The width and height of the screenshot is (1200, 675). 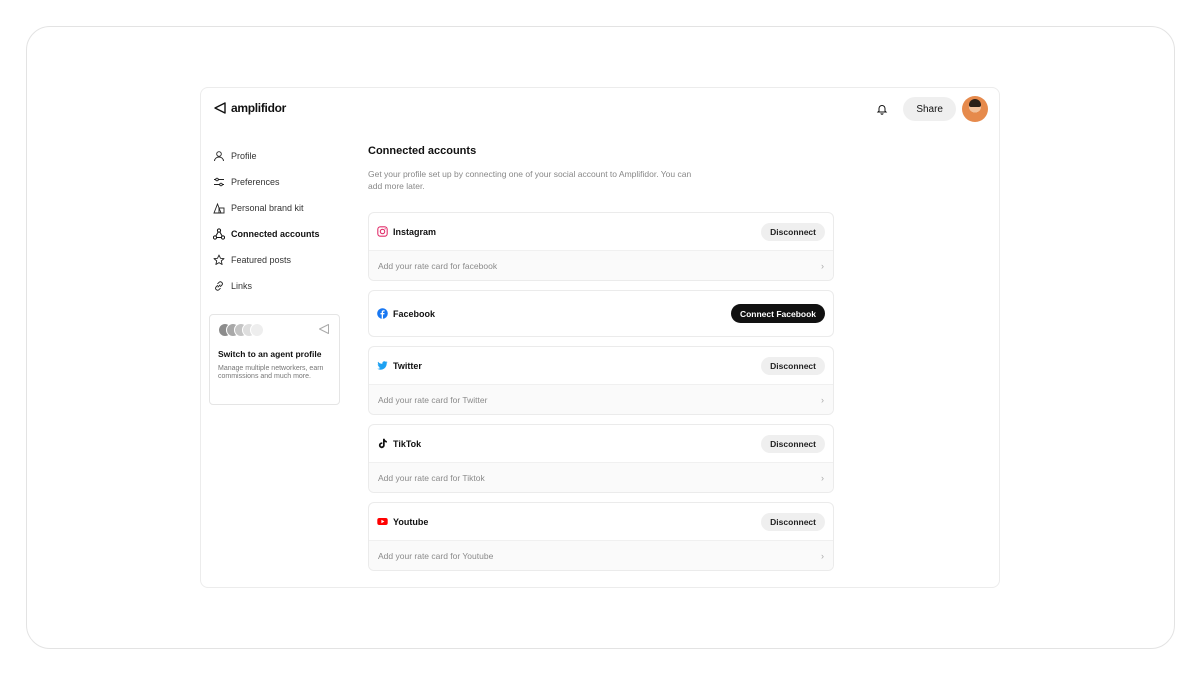 What do you see at coordinates (436, 555) in the screenshot?
I see `rate-card-label: Add your rate card for Youtube` at bounding box center [436, 555].